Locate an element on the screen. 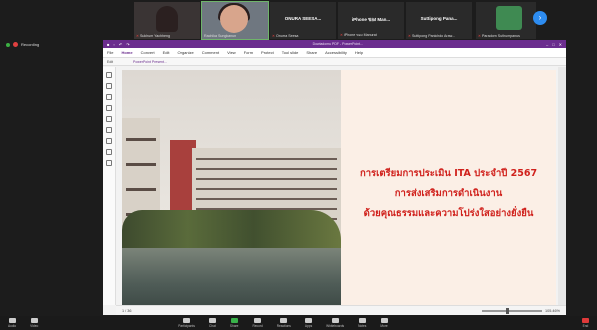 This screenshot has height=330, width=597. redo-icon: ↷ is located at coordinates (127, 44).